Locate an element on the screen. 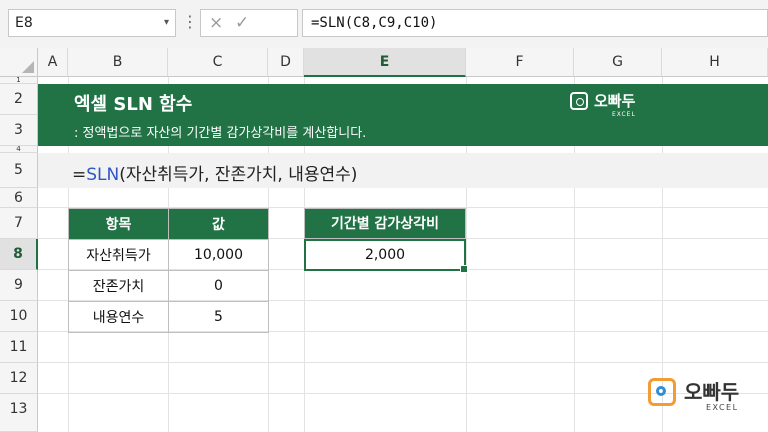 The width and height of the screenshot is (768, 432). table-cell: 내용연수 is located at coordinates (118, 317).